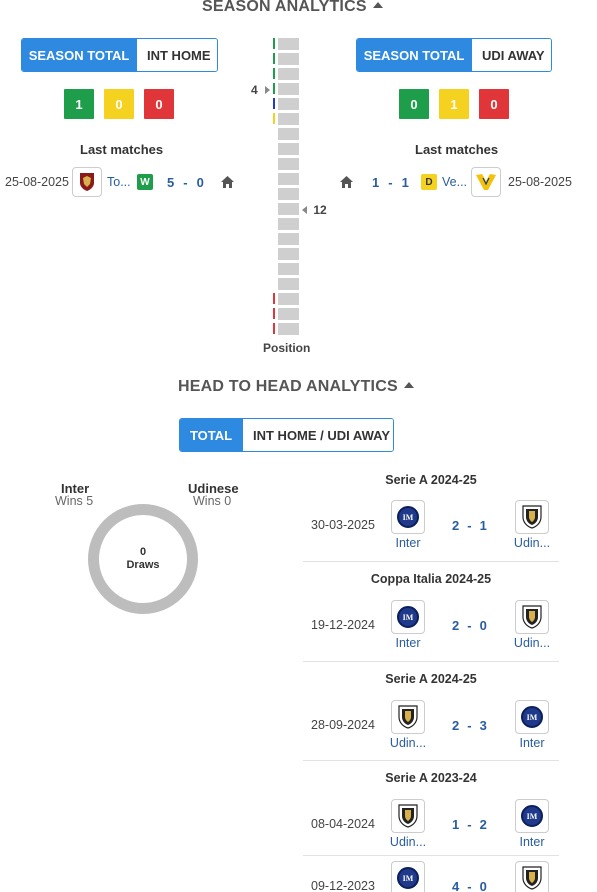 Image resolution: width=597 pixels, height=892 pixels. What do you see at coordinates (343, 525) in the screenshot?
I see `h2h-match-date: 30-03-2025` at bounding box center [343, 525].